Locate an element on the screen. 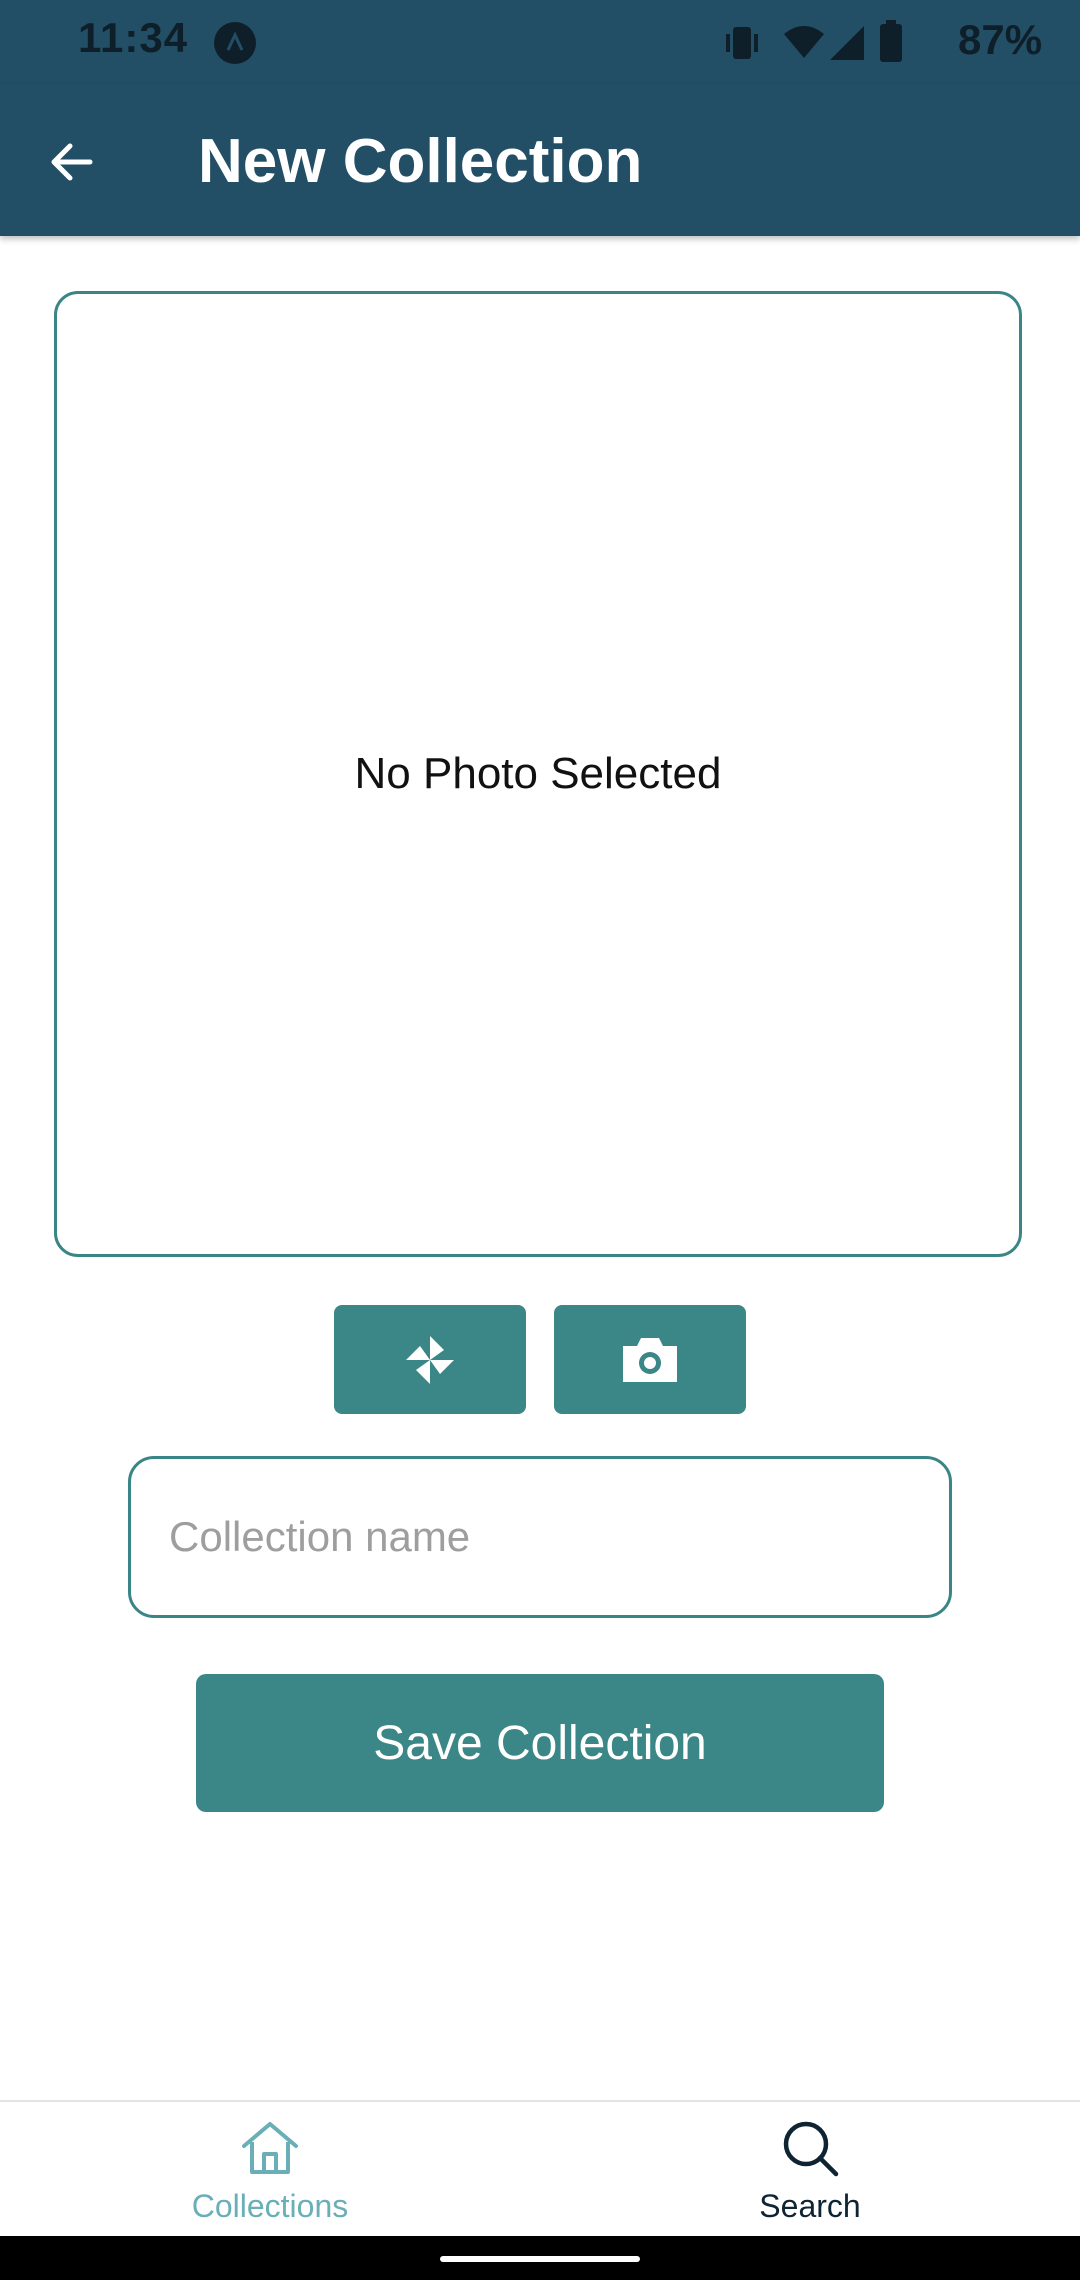 The width and height of the screenshot is (1080, 2280). wifi-icon is located at coordinates (804, 42).